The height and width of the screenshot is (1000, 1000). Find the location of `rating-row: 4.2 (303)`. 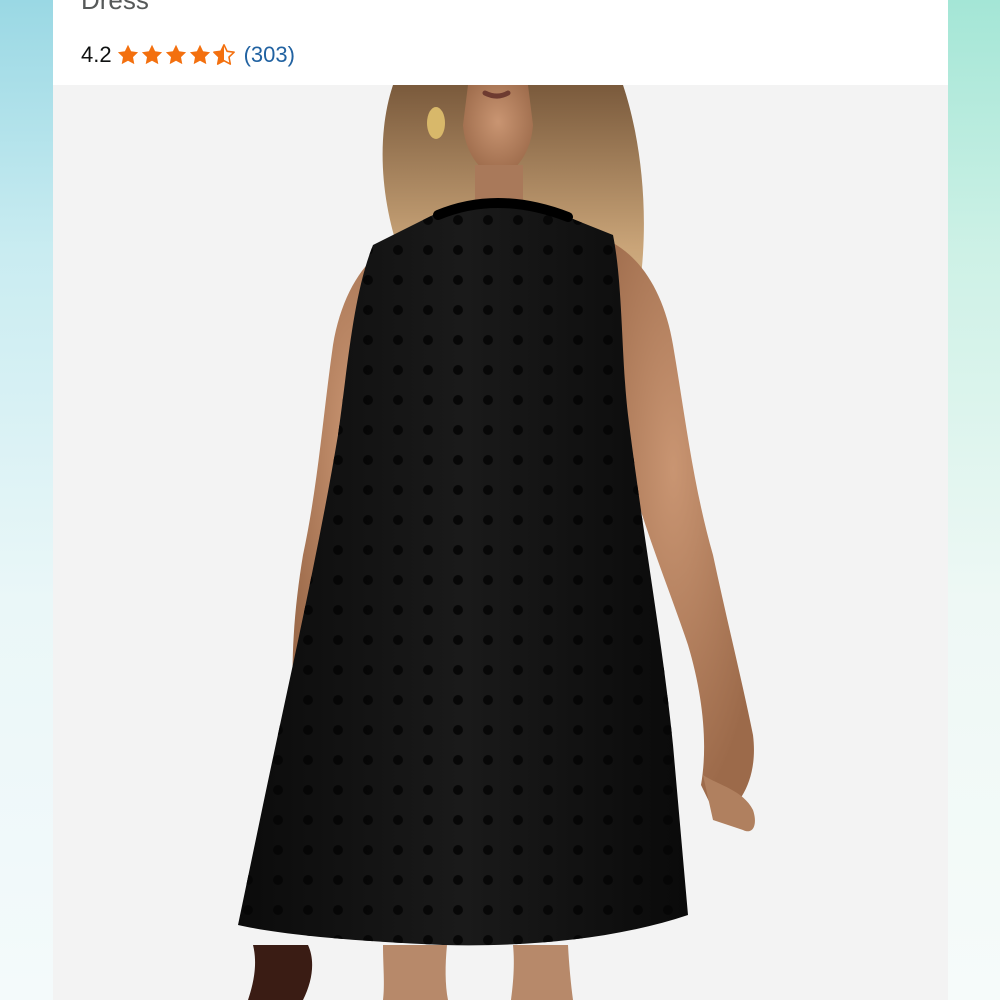

rating-row: 4.2 (303) is located at coordinates (188, 55).